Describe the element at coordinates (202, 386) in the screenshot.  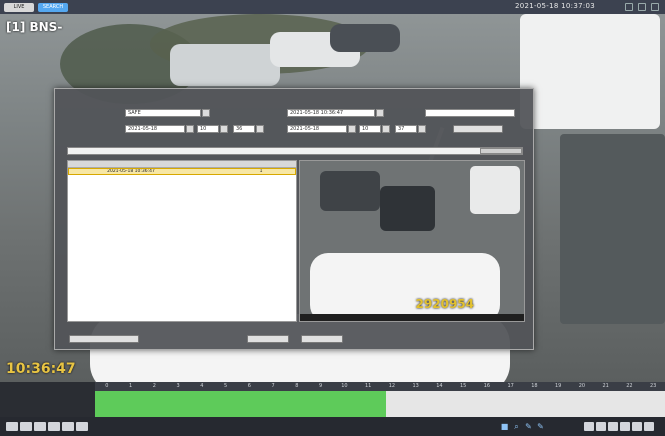
I see `hour-tick: 4` at that location.